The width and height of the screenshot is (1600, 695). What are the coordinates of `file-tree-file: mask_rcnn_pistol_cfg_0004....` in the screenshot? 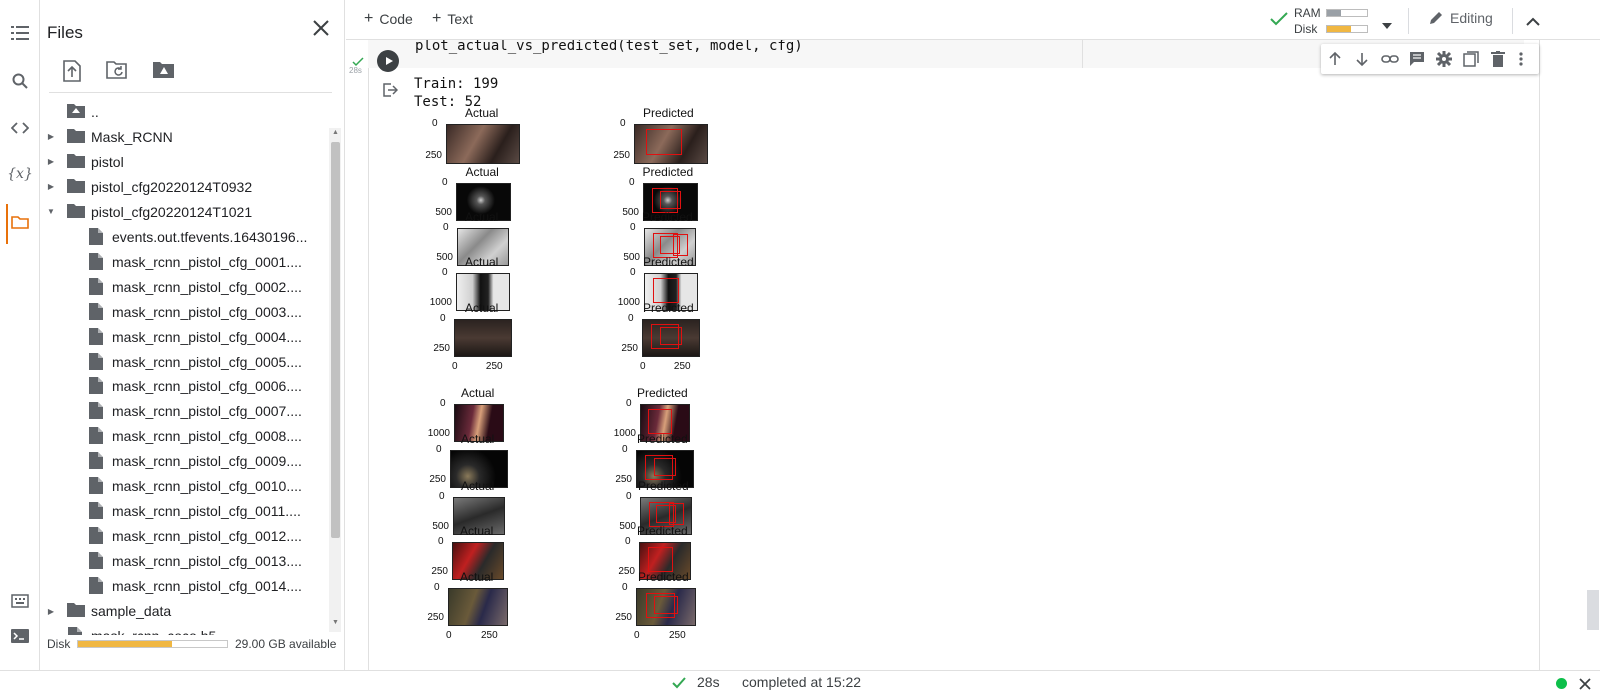 It's located at (185, 337).